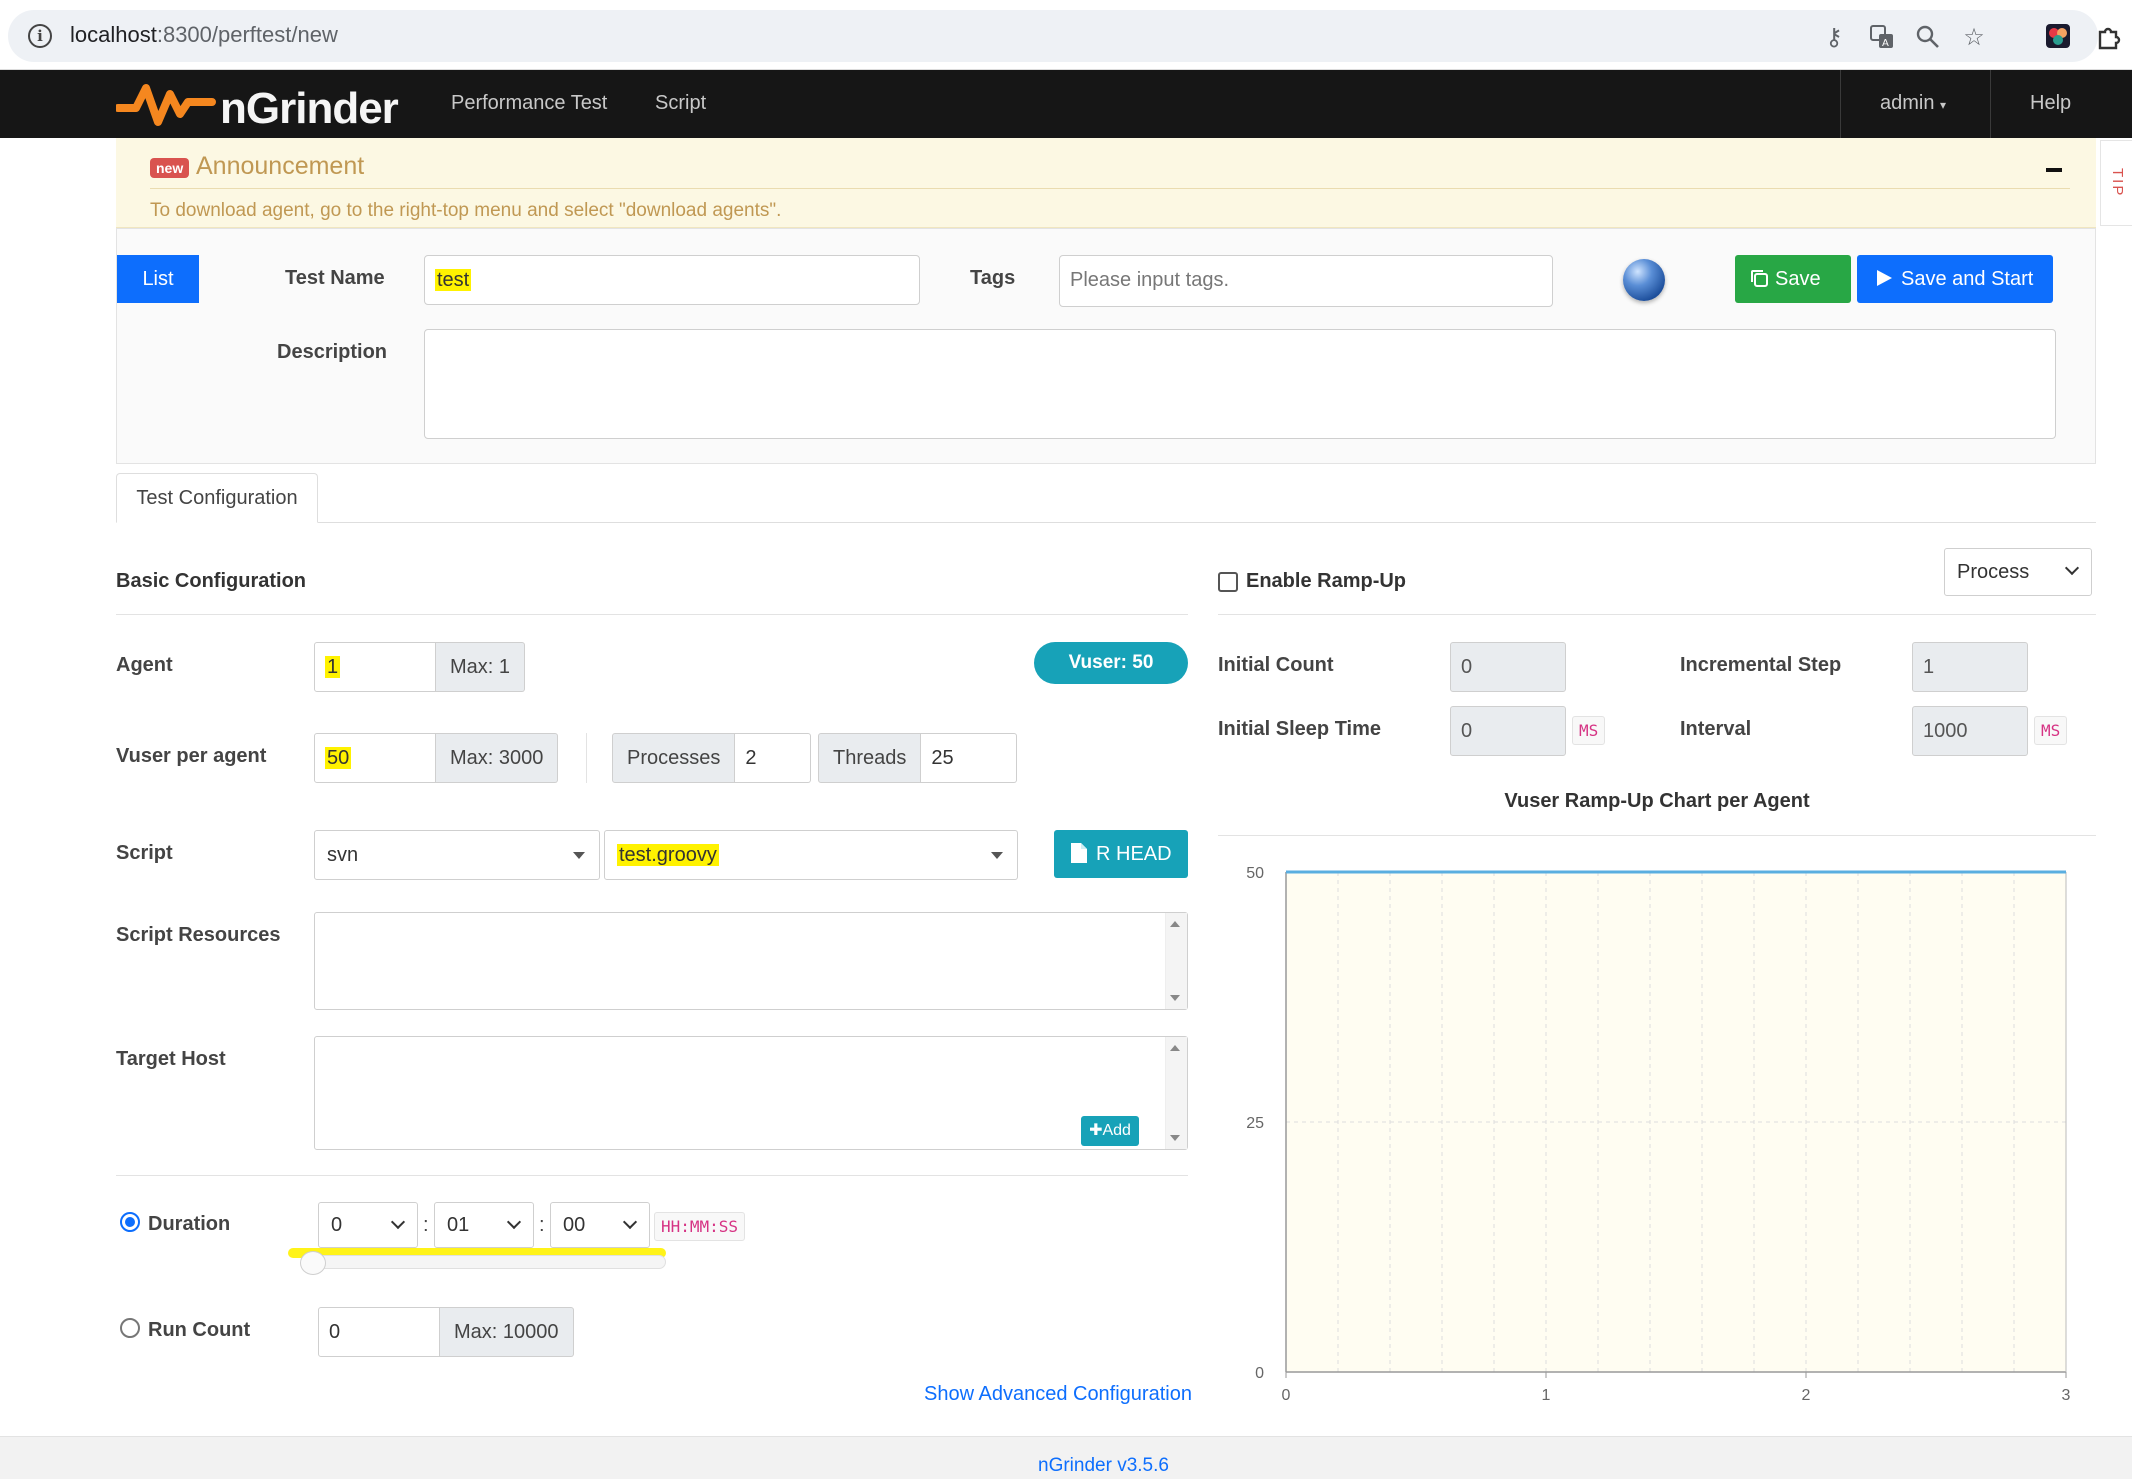  Describe the element at coordinates (870, 758) in the screenshot. I see `threads-label: Threads` at that location.